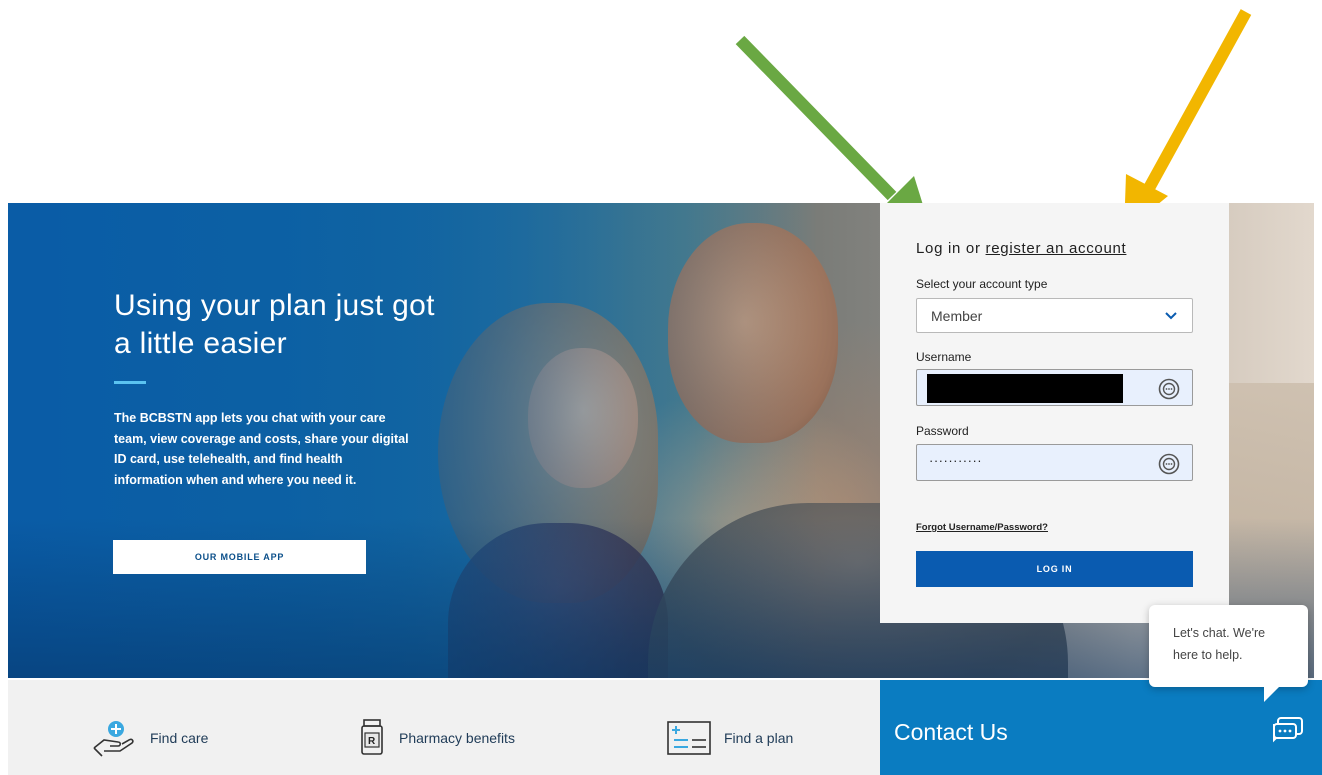  I want to click on account-type-value: Member, so click(957, 315).